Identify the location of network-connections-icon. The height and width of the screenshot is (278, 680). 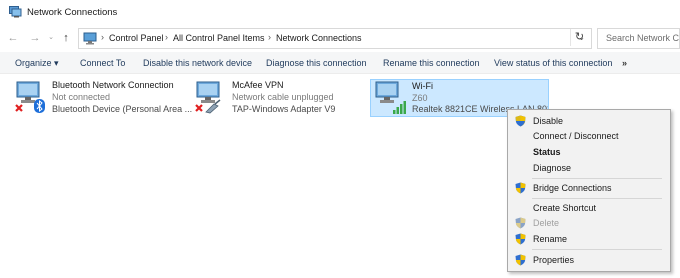
(15, 12).